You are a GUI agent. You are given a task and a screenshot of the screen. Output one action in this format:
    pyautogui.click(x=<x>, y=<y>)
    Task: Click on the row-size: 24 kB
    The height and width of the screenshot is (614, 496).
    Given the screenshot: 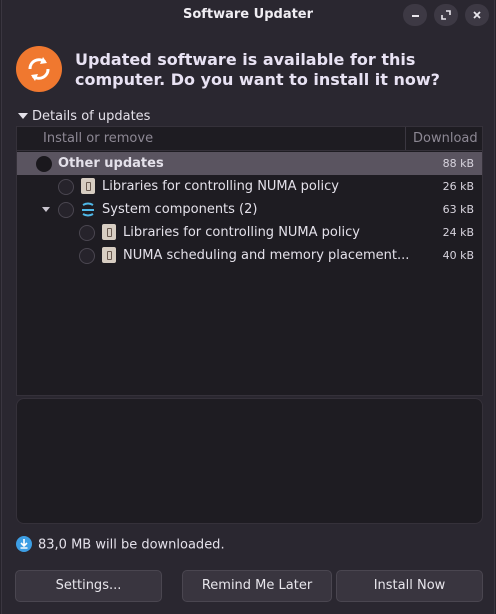 What is the action you would take?
    pyautogui.click(x=458, y=232)
    